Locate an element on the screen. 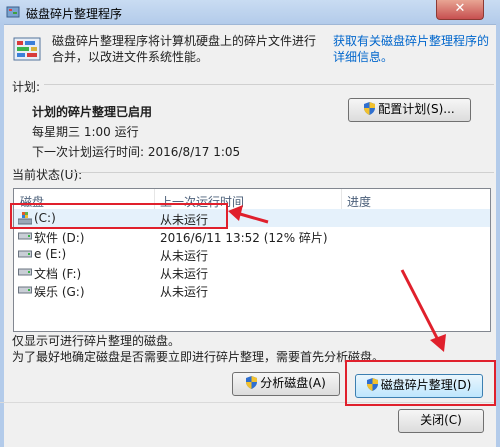  disk-row-g: 娱乐 (G:) 从未运行 is located at coordinates (252, 290).